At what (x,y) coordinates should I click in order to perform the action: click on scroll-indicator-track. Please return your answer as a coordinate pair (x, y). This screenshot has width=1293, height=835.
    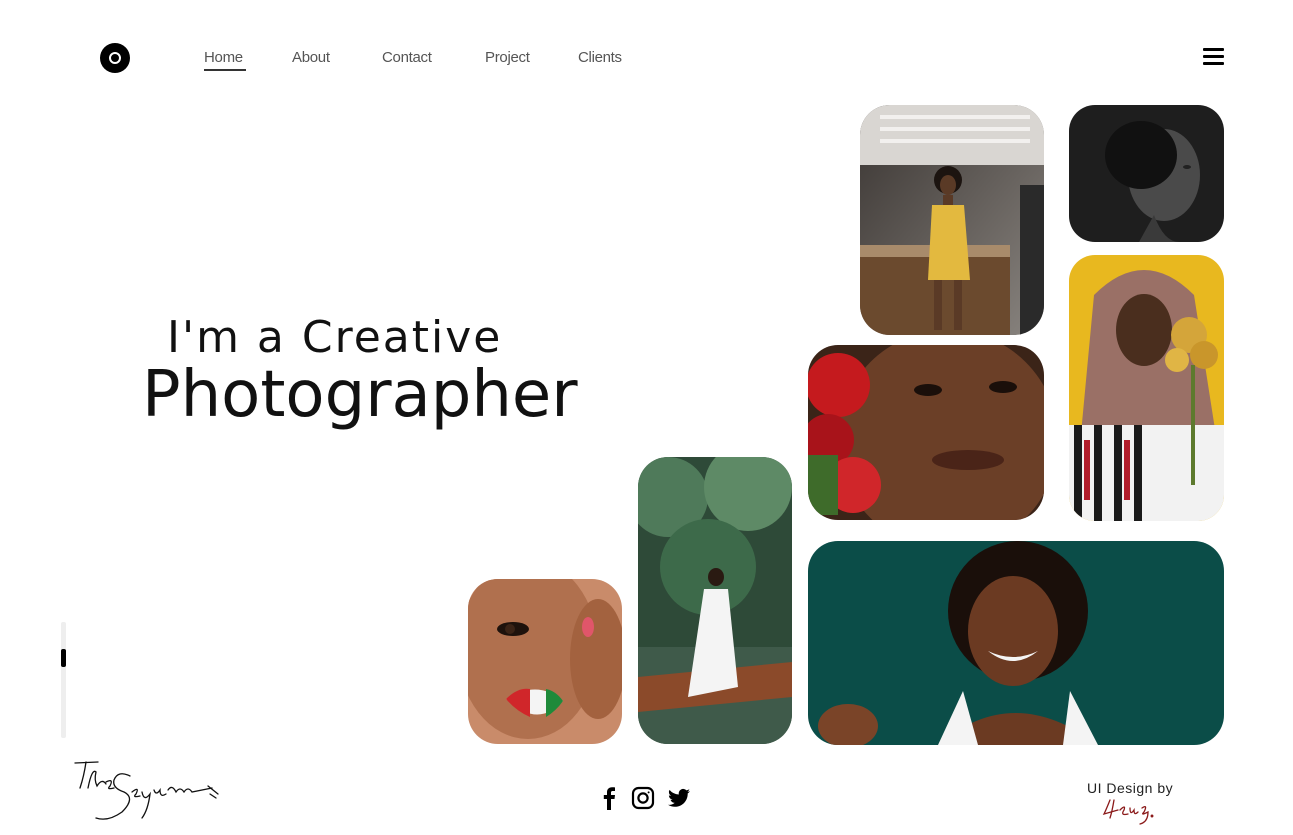
    Looking at the image, I should click on (63, 680).